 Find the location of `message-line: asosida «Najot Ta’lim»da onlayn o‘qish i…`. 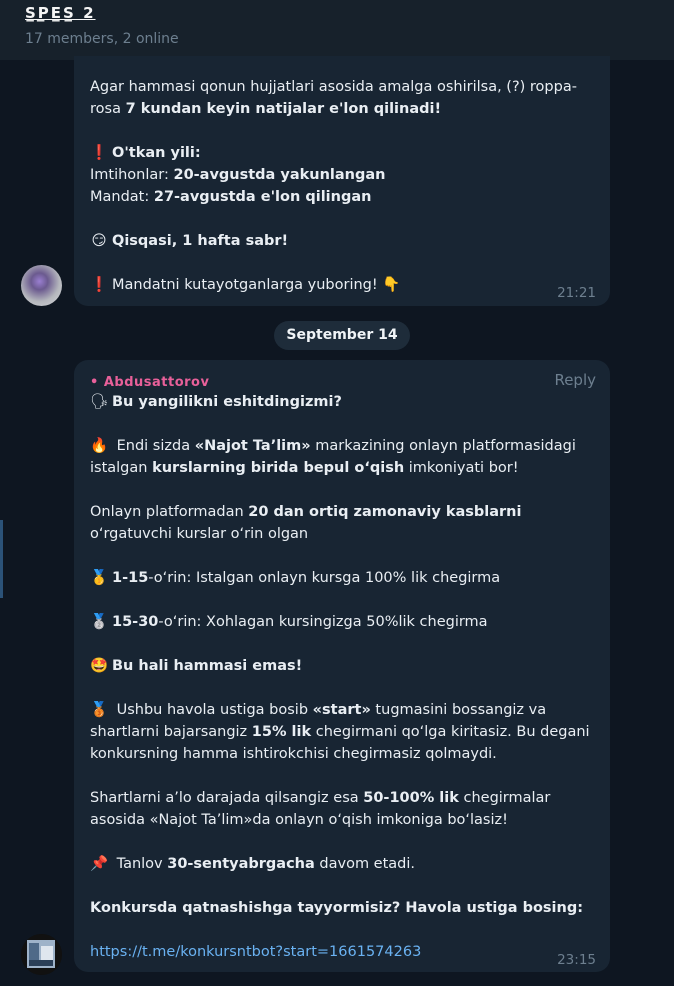

message-line: asosida «Najot Ta’lim»da onlayn o‘qish i… is located at coordinates (299, 820).